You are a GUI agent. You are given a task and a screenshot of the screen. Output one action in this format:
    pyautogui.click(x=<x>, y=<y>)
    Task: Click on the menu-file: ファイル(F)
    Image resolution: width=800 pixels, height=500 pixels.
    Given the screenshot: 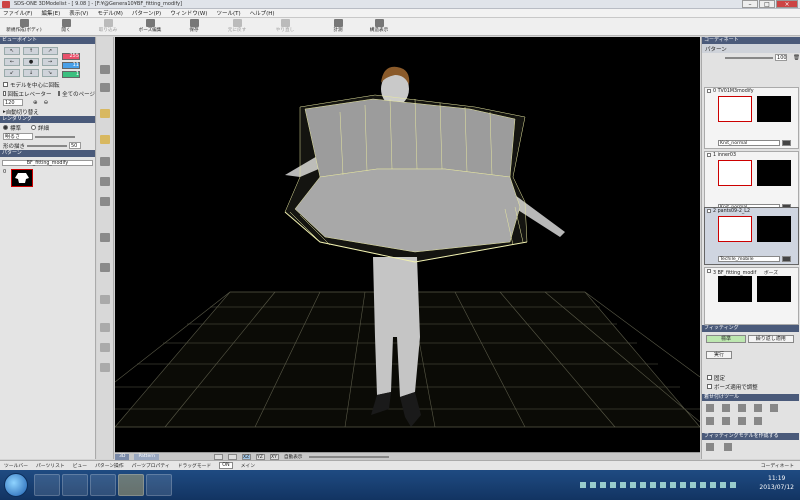 What is the action you would take?
    pyautogui.click(x=17, y=13)
    